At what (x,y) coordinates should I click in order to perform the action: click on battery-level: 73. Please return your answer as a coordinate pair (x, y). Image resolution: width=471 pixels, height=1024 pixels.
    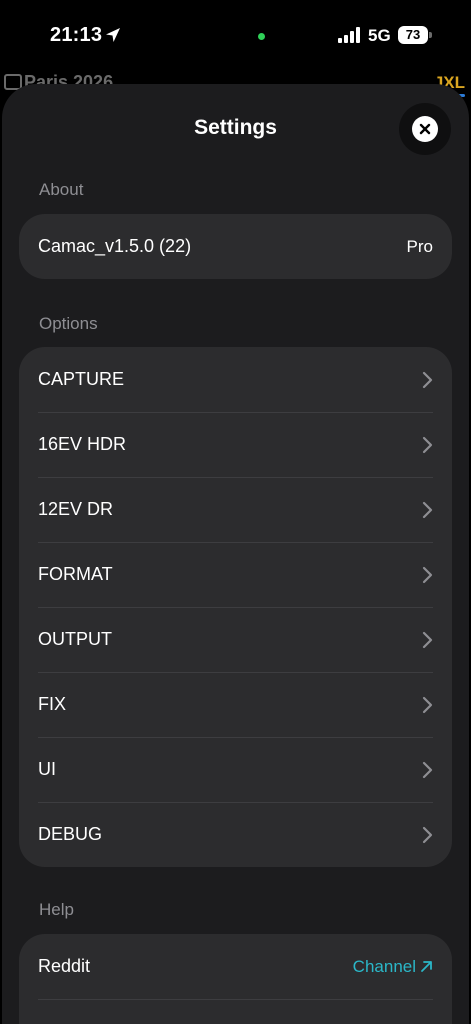
    Looking at the image, I should click on (413, 34).